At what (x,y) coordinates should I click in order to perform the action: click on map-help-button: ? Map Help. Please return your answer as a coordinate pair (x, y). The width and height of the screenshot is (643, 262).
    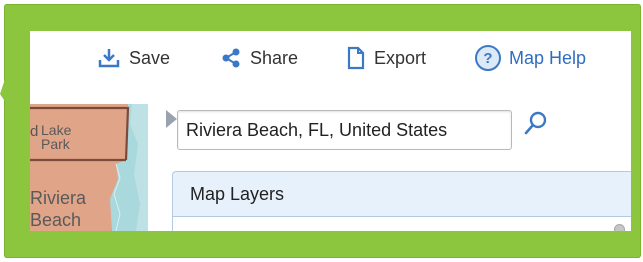
    Looking at the image, I should click on (530, 58).